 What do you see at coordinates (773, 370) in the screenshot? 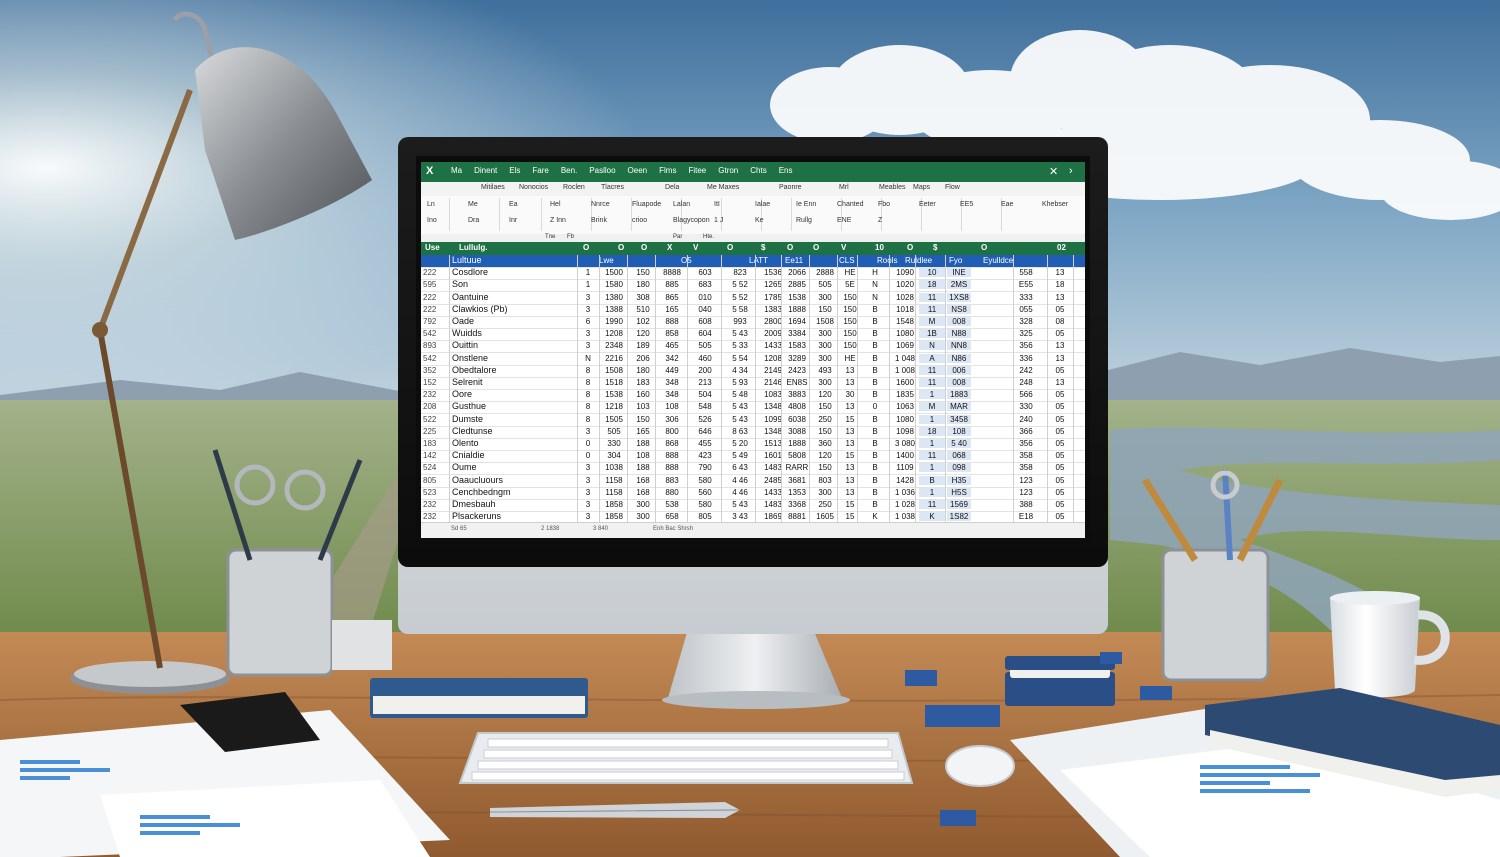
I see `table-cell: 2149` at bounding box center [773, 370].